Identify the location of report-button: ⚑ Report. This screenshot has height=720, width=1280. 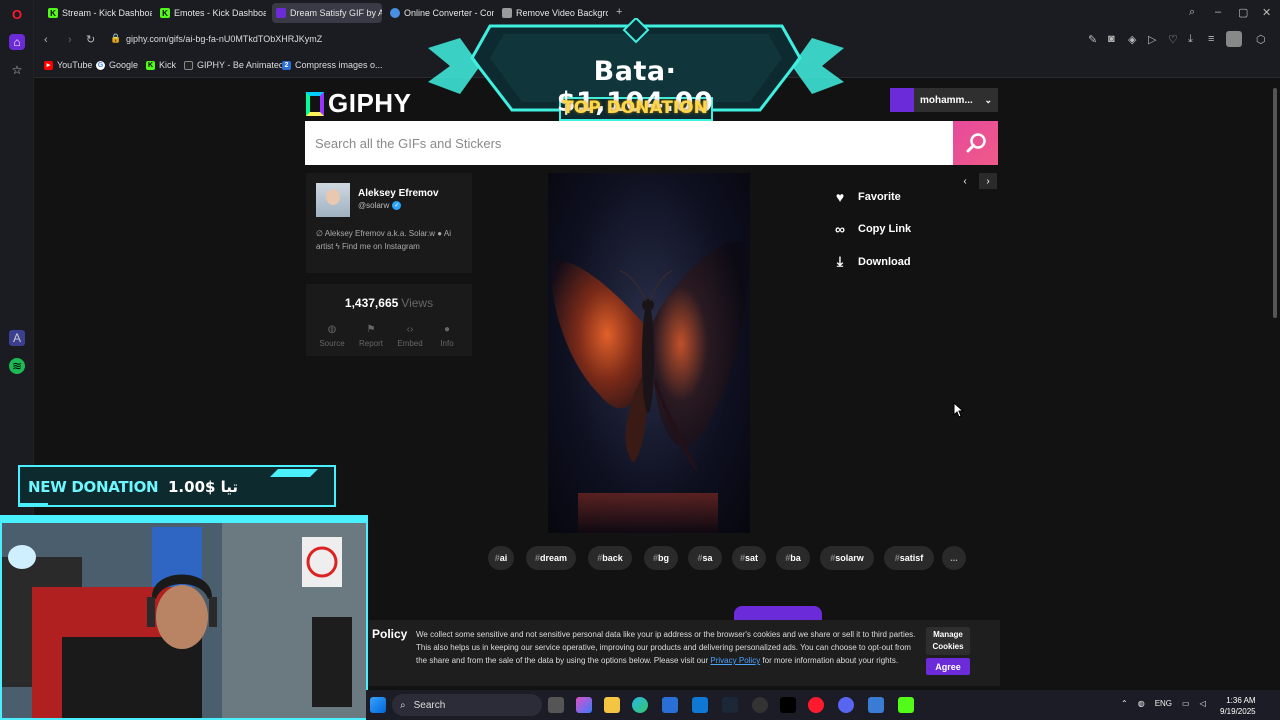
(371, 336).